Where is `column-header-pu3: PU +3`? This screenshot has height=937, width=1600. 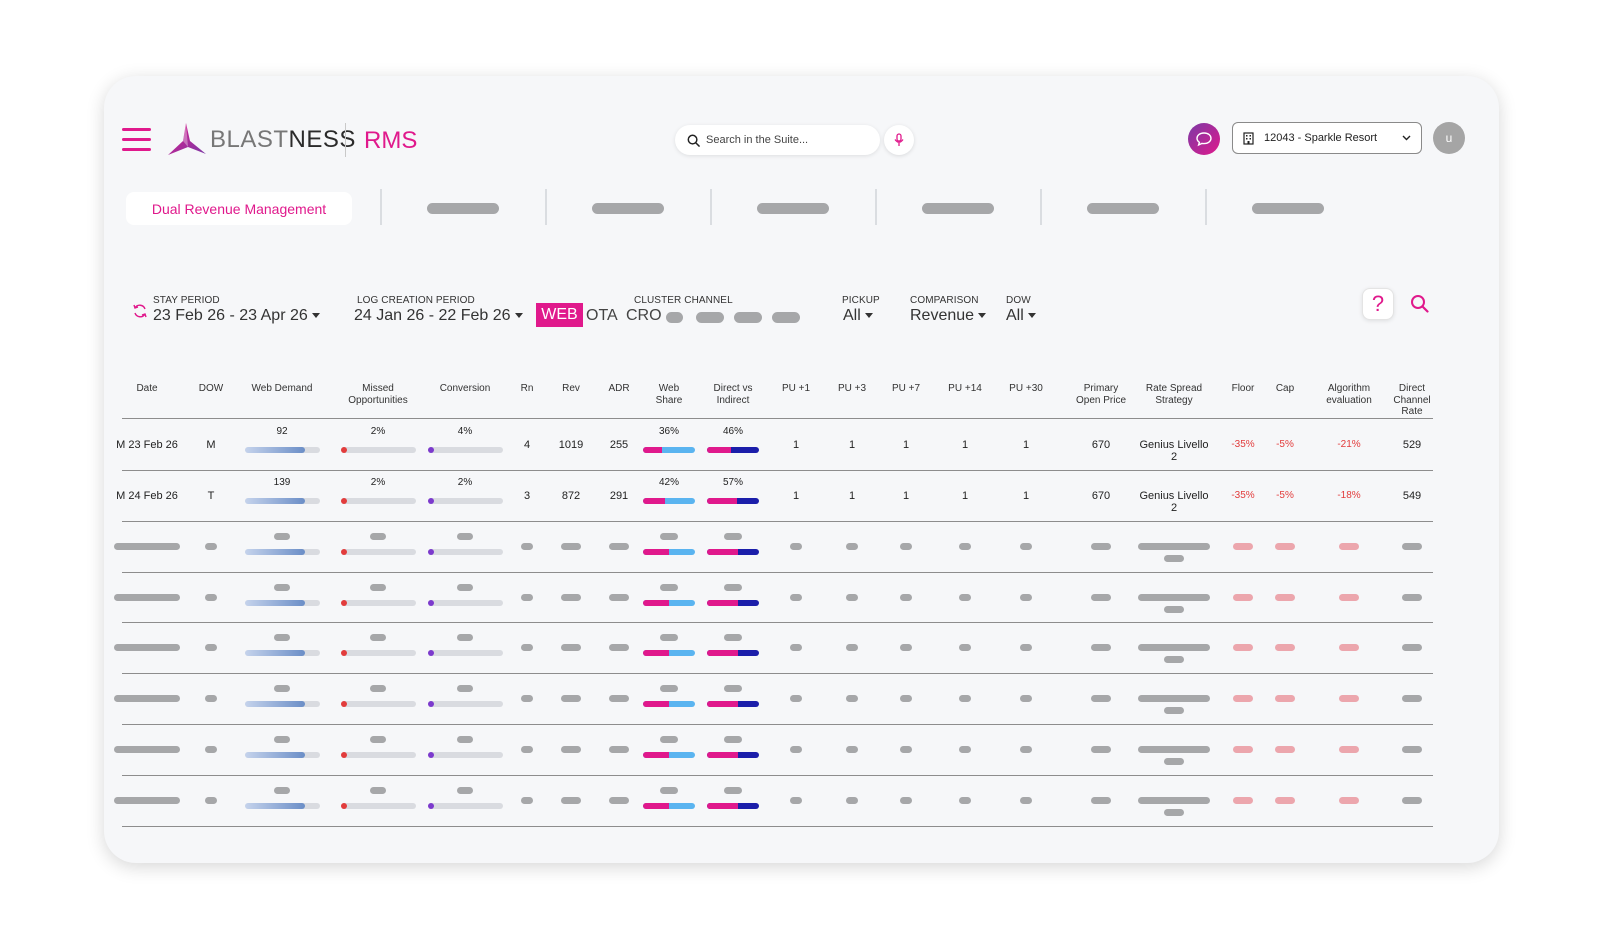 column-header-pu3: PU +3 is located at coordinates (852, 389).